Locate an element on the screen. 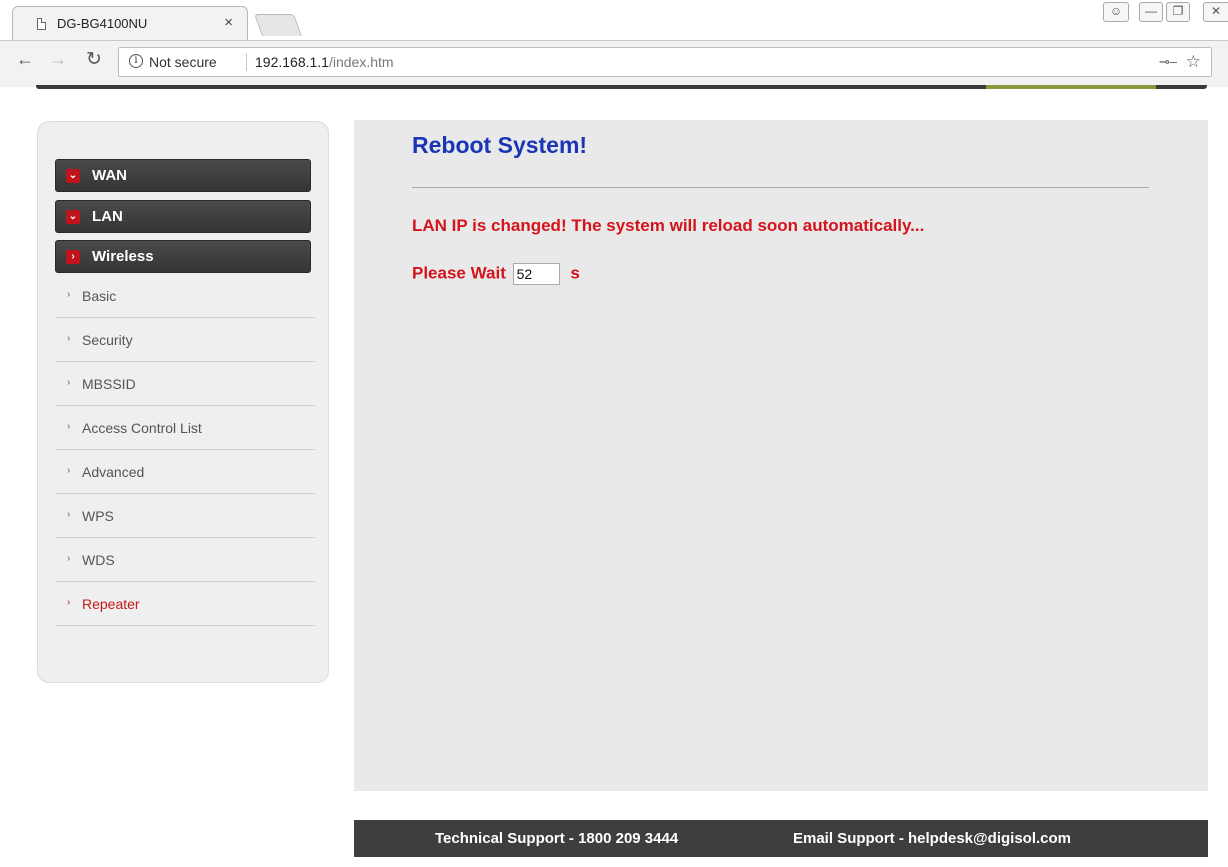 Image resolution: width=1228 pixels, height=867 pixels. bookmark-star-icon: ☆ is located at coordinates (1193, 62).